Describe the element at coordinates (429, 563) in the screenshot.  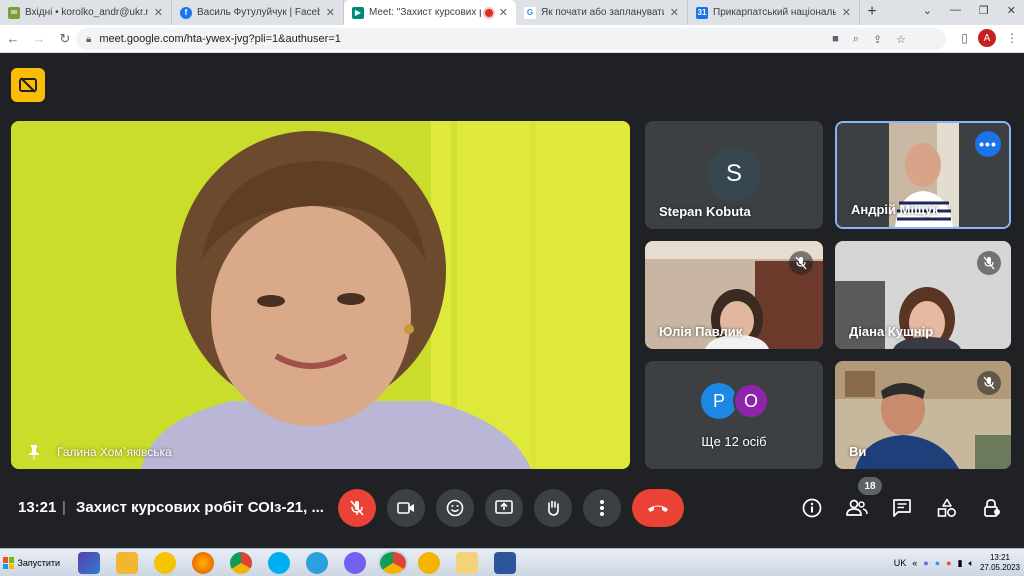
I see `chrome-canary-icon` at that location.